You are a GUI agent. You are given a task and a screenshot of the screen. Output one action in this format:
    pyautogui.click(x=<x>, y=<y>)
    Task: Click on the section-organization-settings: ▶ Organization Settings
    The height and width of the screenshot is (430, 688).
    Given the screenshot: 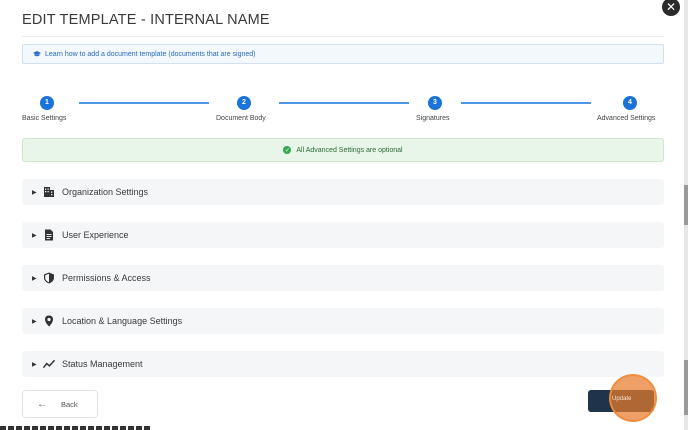 What is the action you would take?
    pyautogui.click(x=343, y=192)
    